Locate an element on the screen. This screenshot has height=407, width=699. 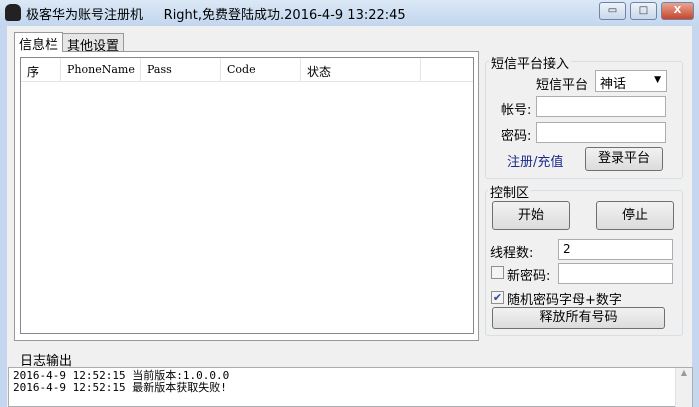
log-scrollbar: ▲ is located at coordinates (683, 387).